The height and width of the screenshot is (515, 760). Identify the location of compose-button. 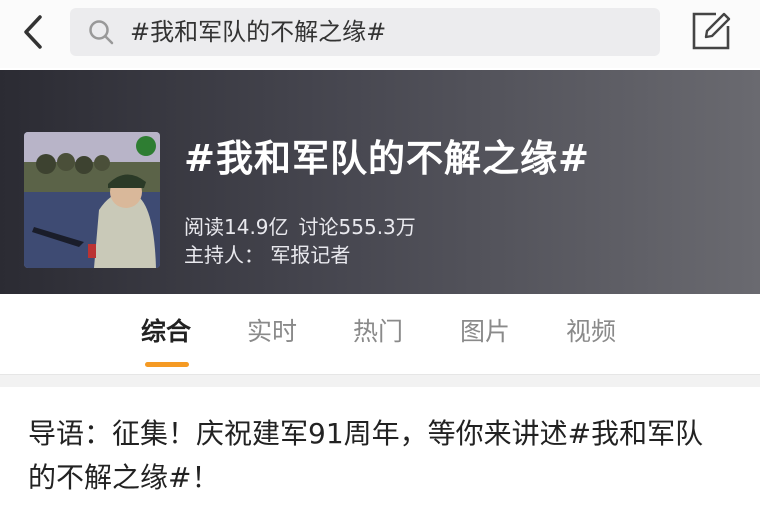
(711, 31).